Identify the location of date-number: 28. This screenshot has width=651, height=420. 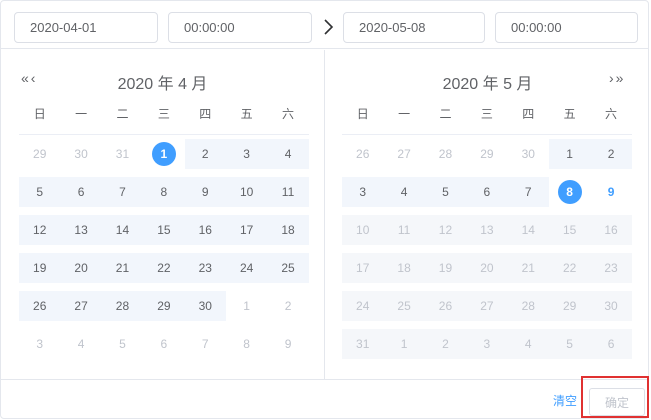
(445, 154).